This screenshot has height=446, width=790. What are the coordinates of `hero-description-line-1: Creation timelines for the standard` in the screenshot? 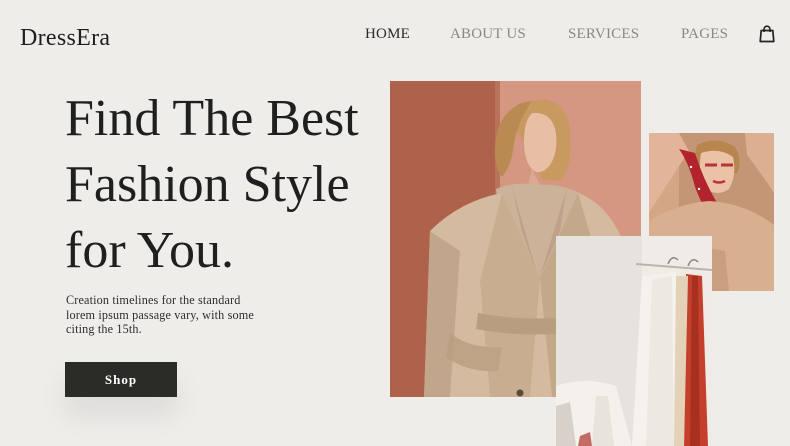 It's located at (153, 300).